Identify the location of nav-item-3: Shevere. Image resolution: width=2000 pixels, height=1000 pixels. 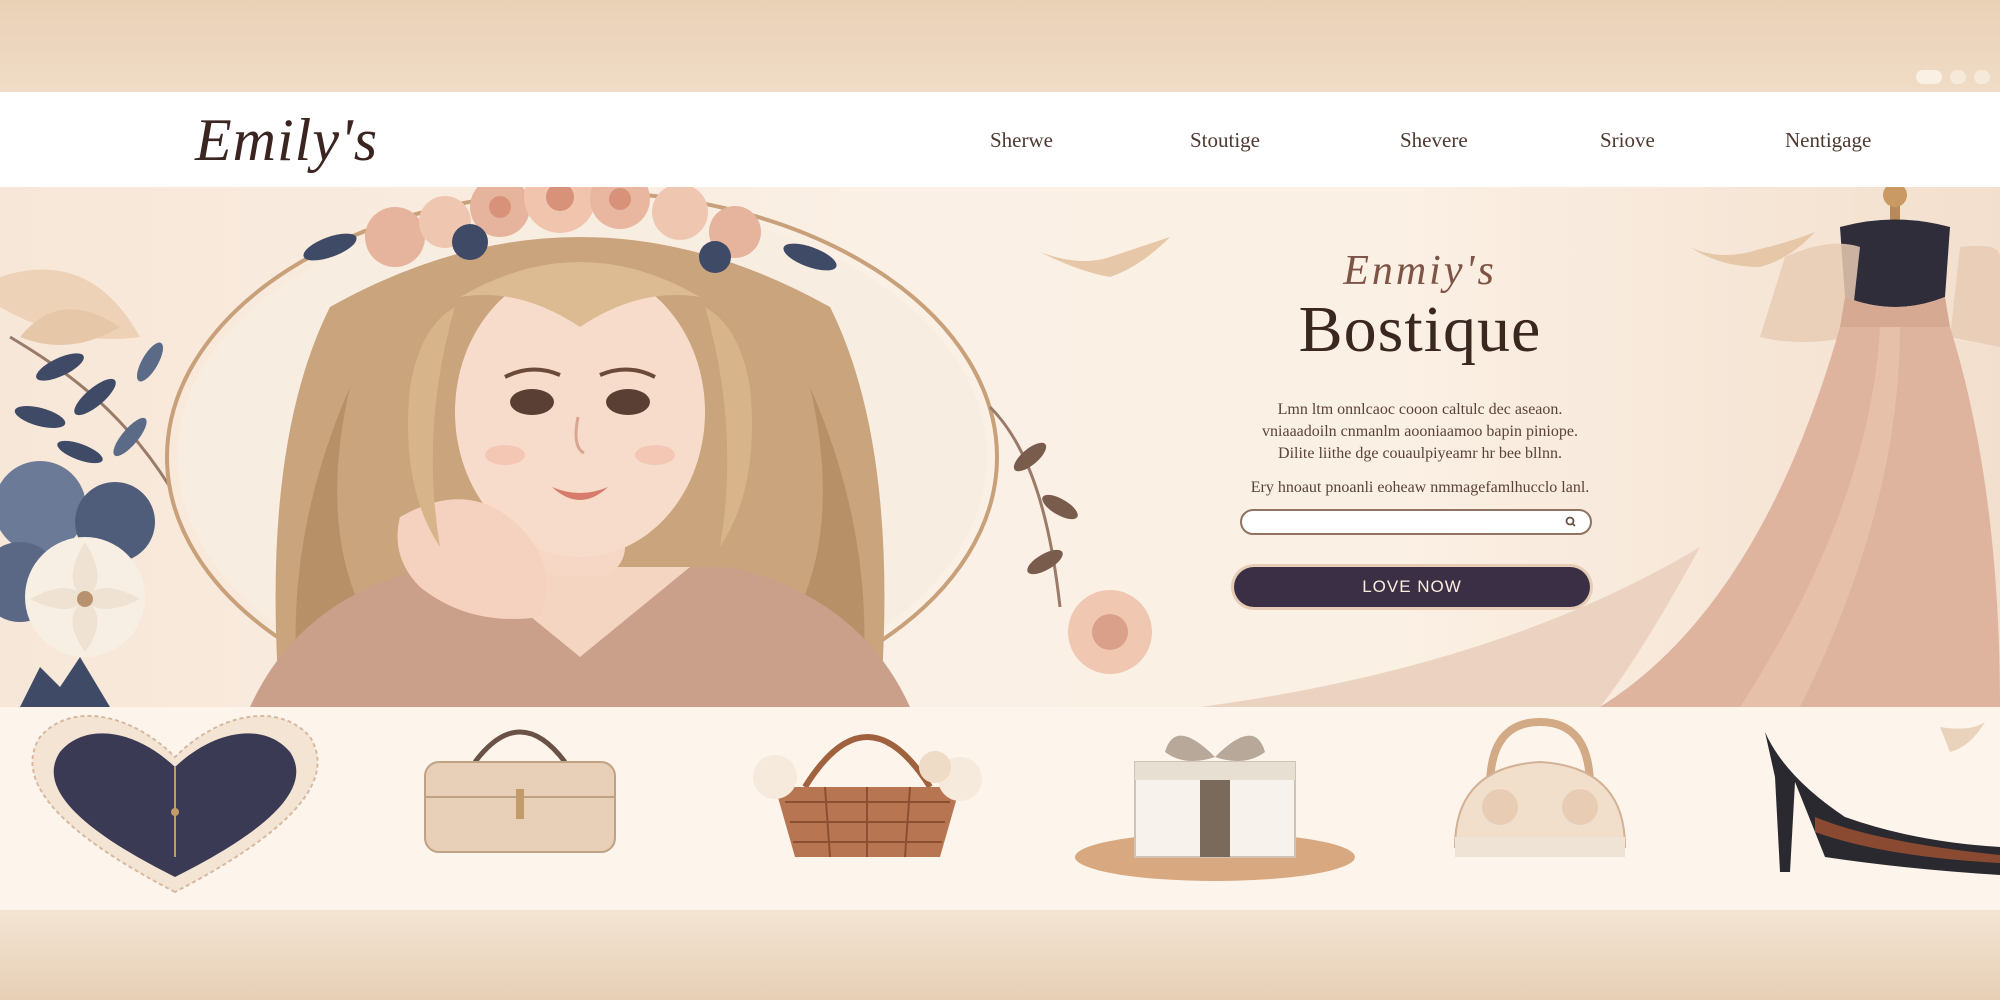
(1500, 140).